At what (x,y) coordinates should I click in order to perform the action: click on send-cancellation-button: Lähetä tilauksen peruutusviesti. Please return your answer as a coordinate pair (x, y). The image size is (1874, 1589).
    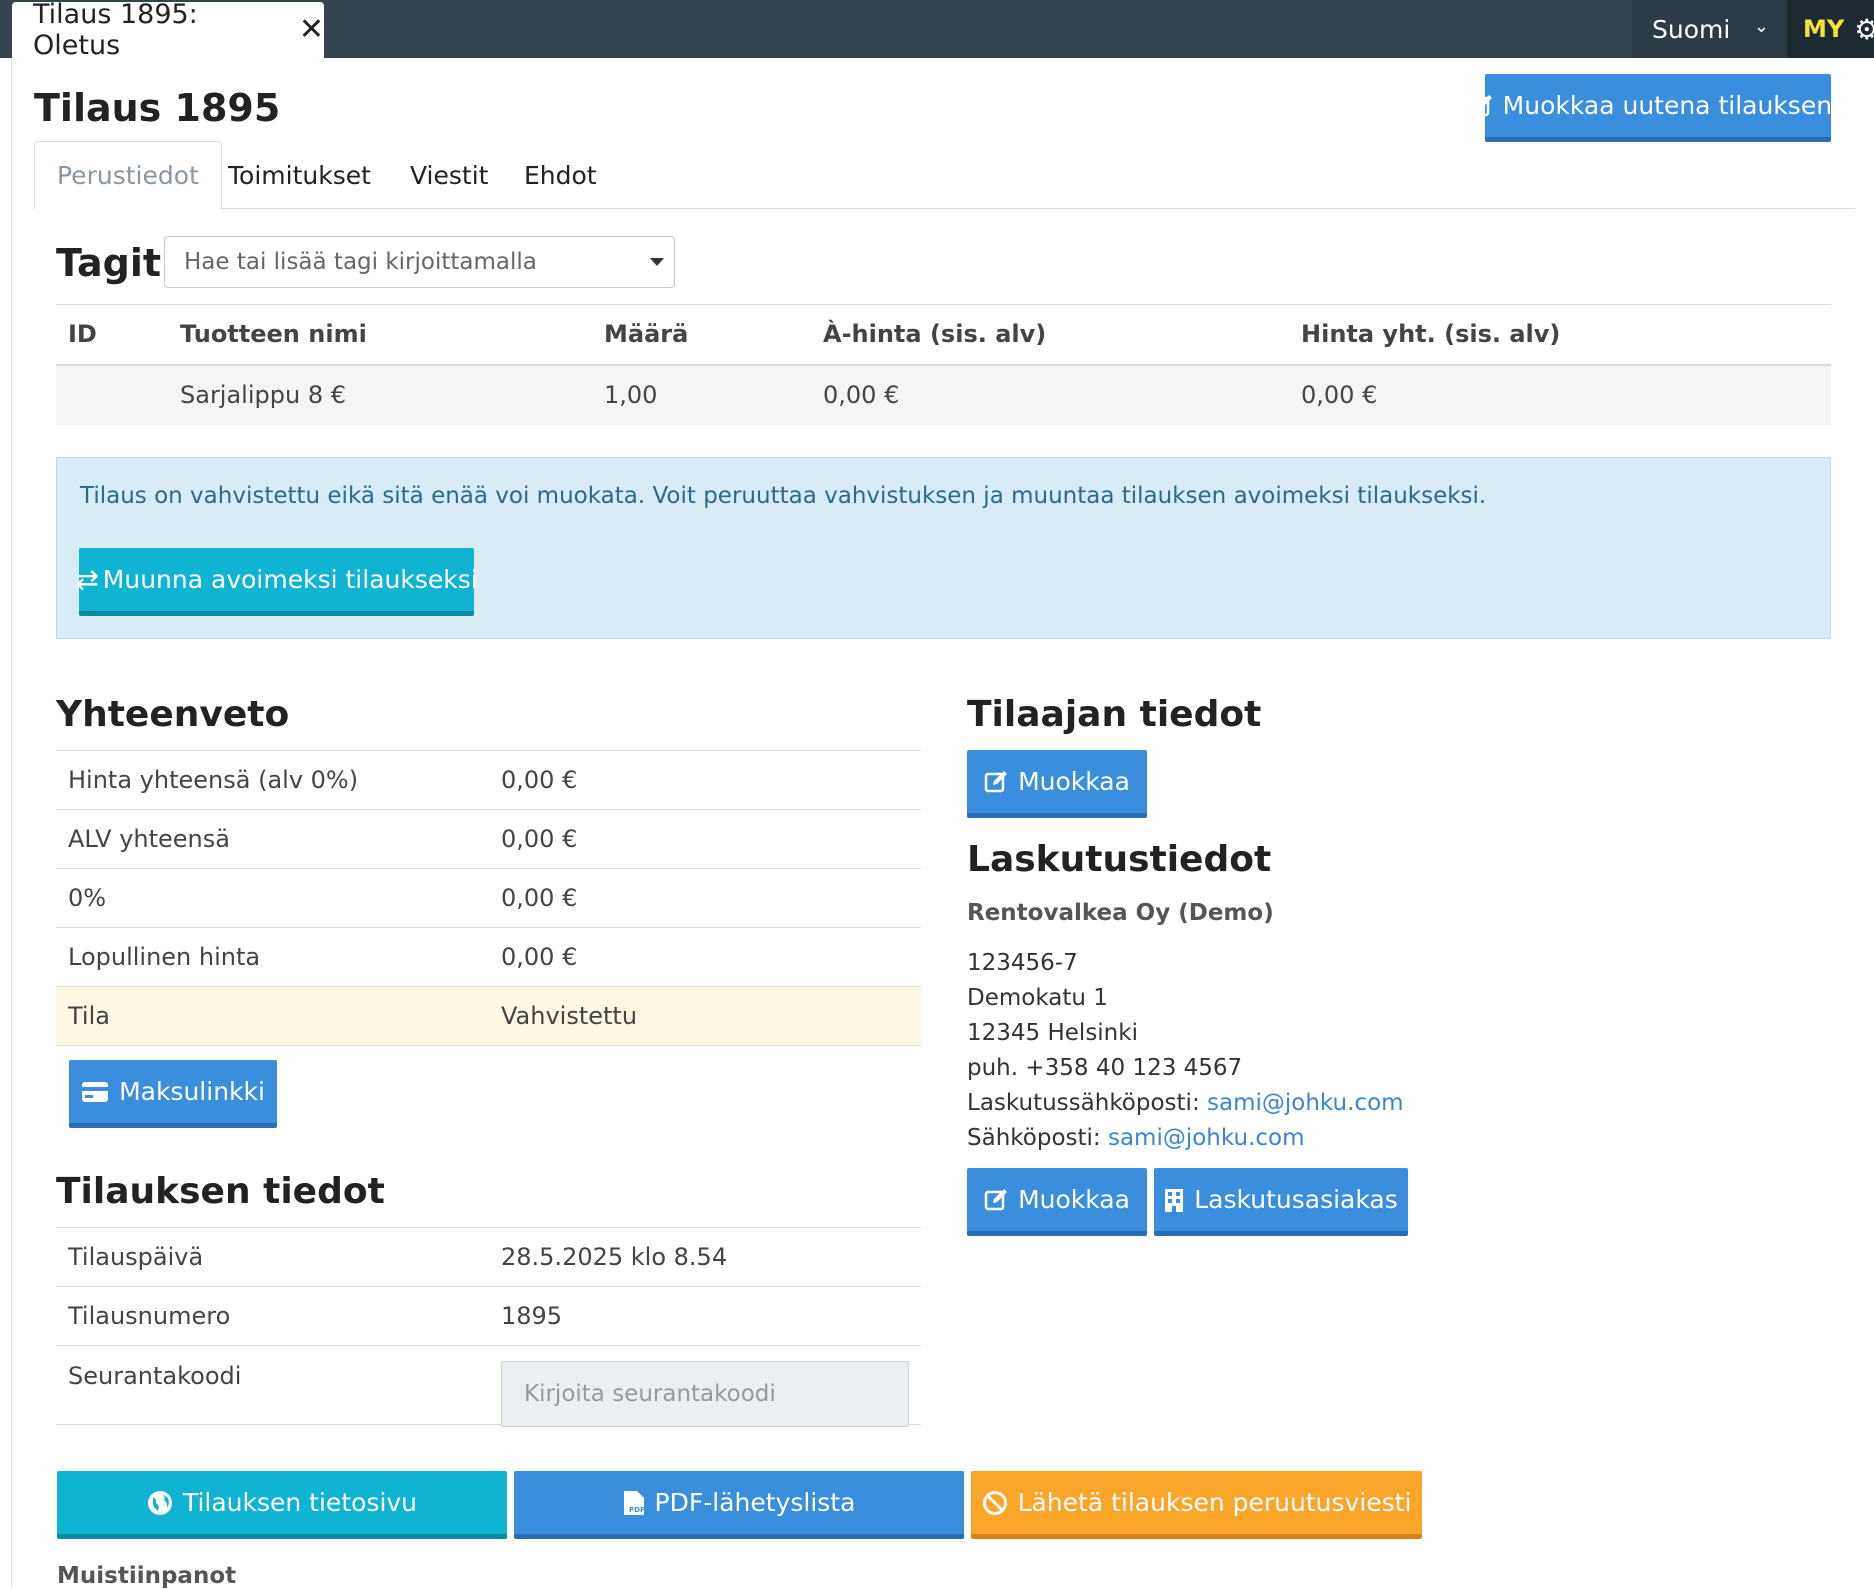
    Looking at the image, I should click on (1196, 1505).